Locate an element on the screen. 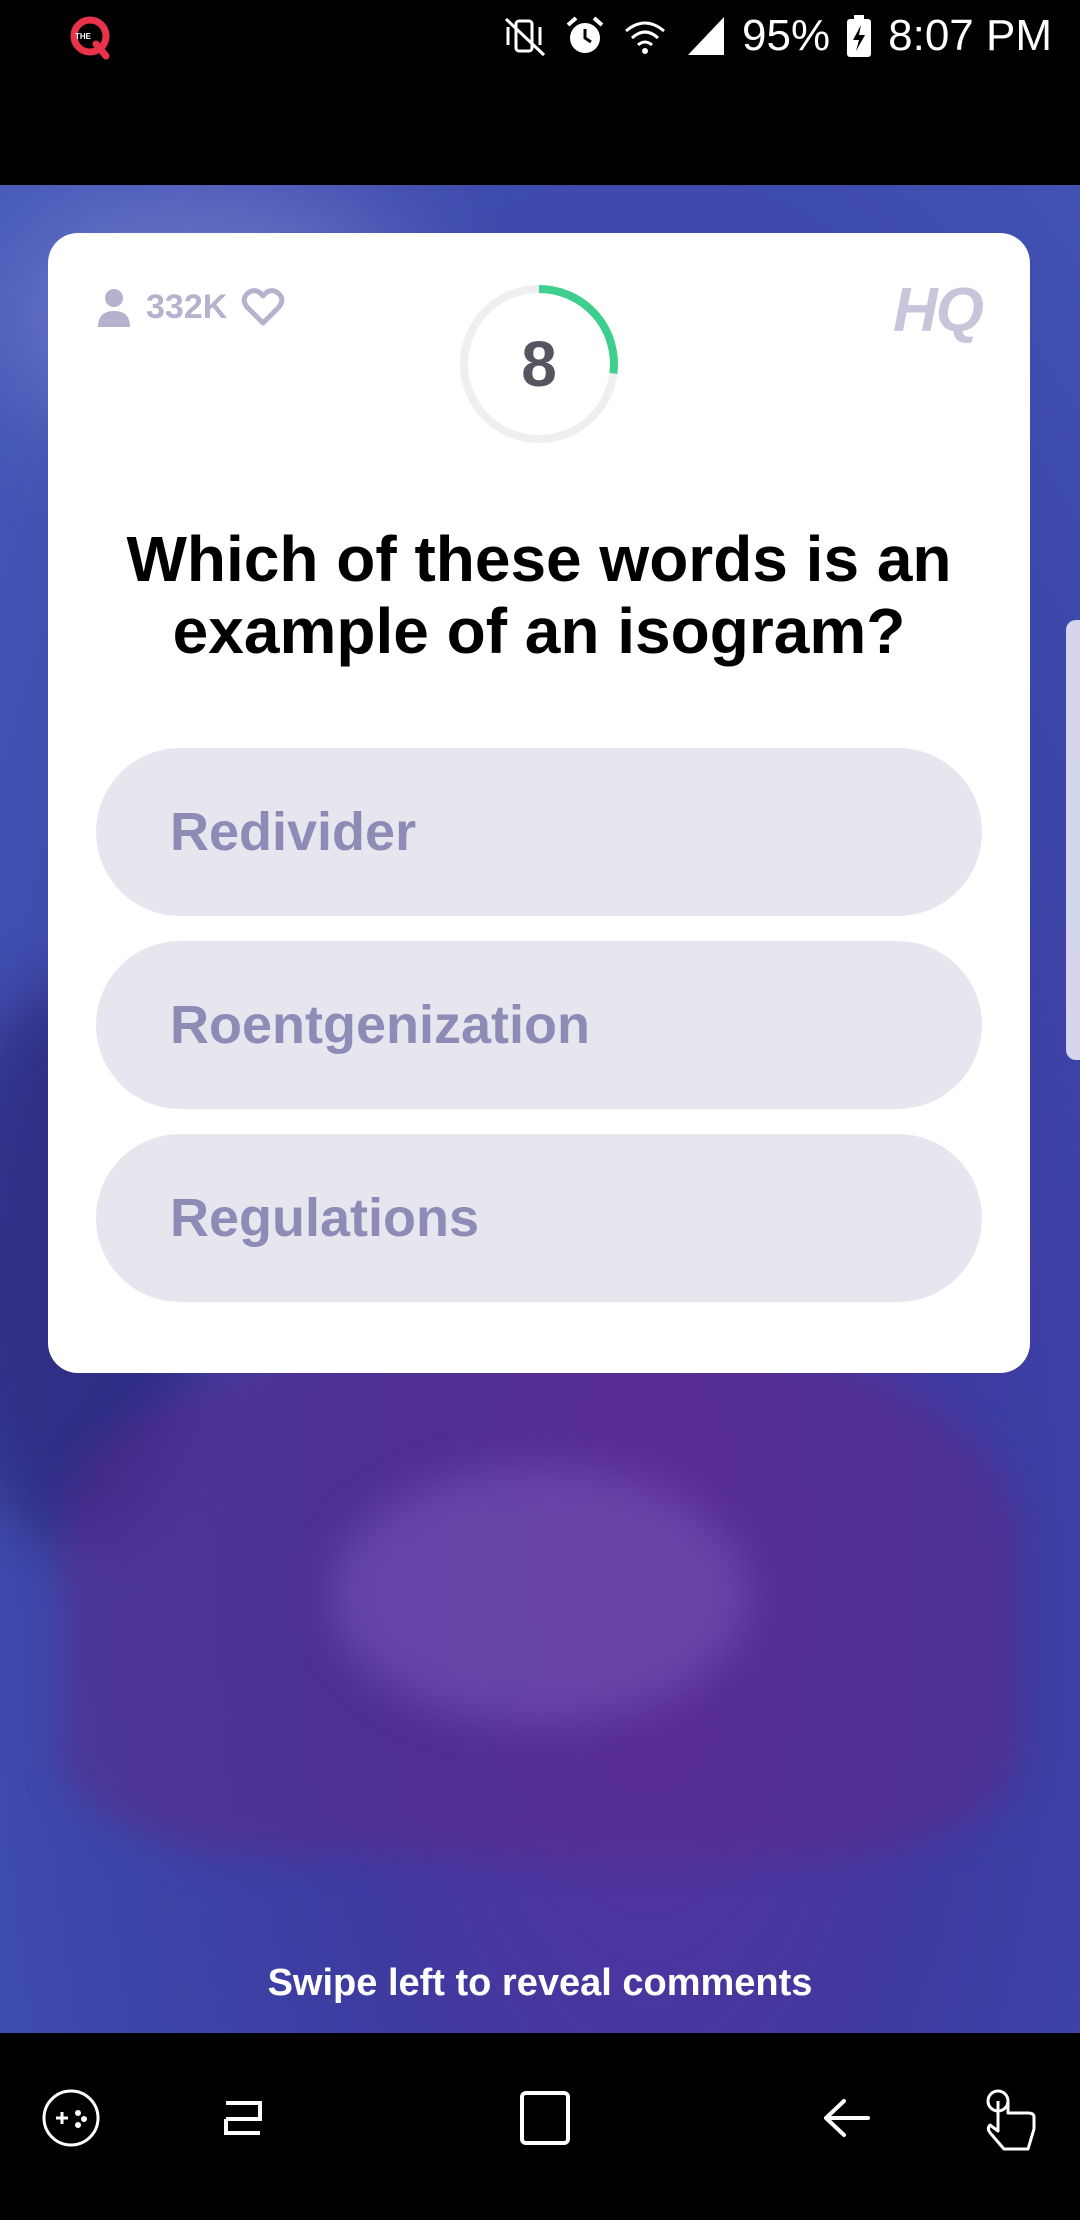 The height and width of the screenshot is (2220, 1080). navigation-bar is located at coordinates (540, 2126).